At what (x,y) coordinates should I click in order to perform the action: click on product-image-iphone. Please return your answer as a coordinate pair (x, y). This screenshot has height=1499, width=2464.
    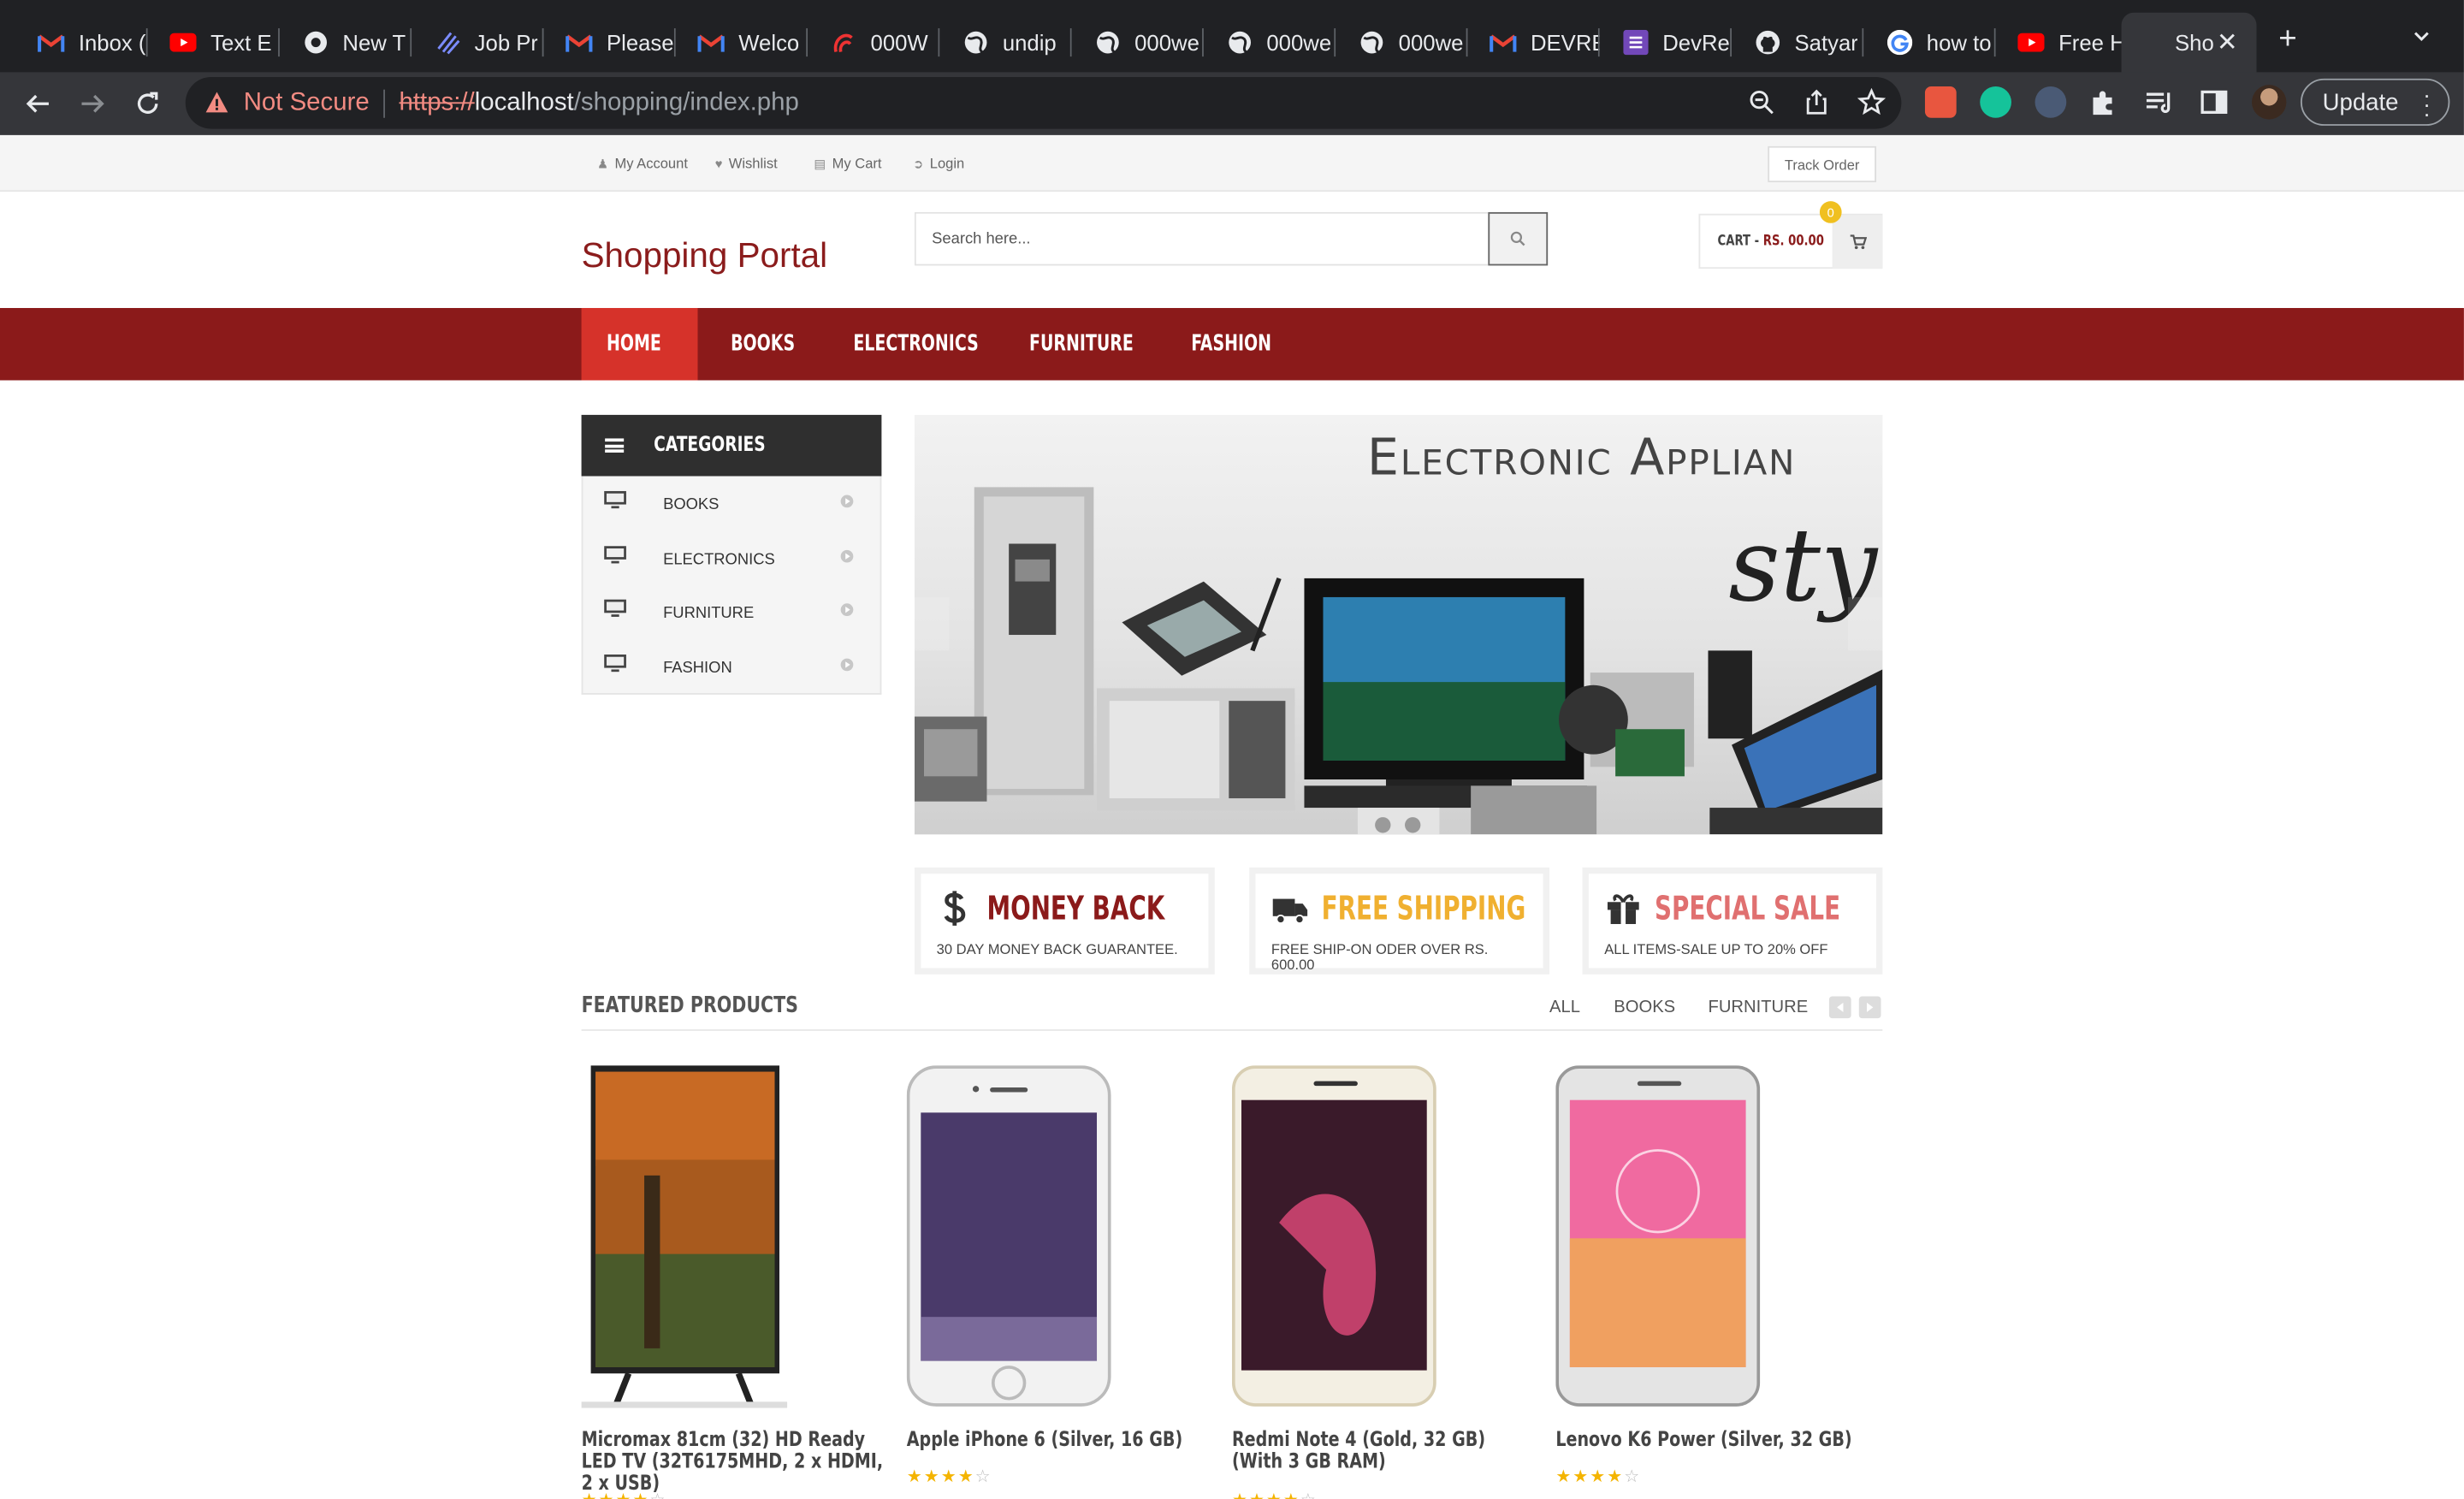
    Looking at the image, I should click on (1009, 1236).